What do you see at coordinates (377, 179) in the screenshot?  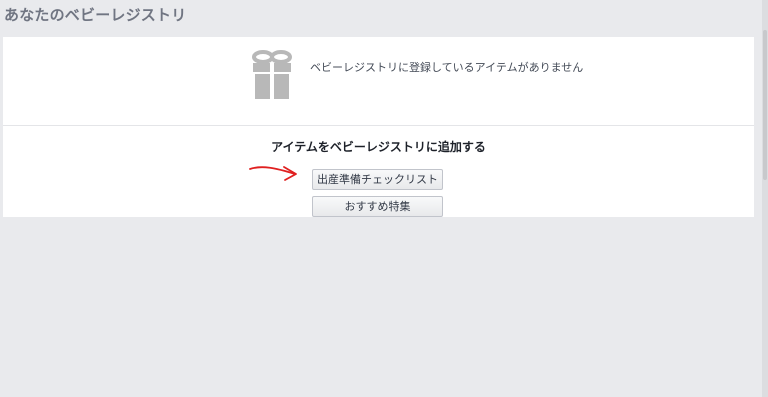 I see `birth-prep-checklist-button: 出産準備チェックリスト` at bounding box center [377, 179].